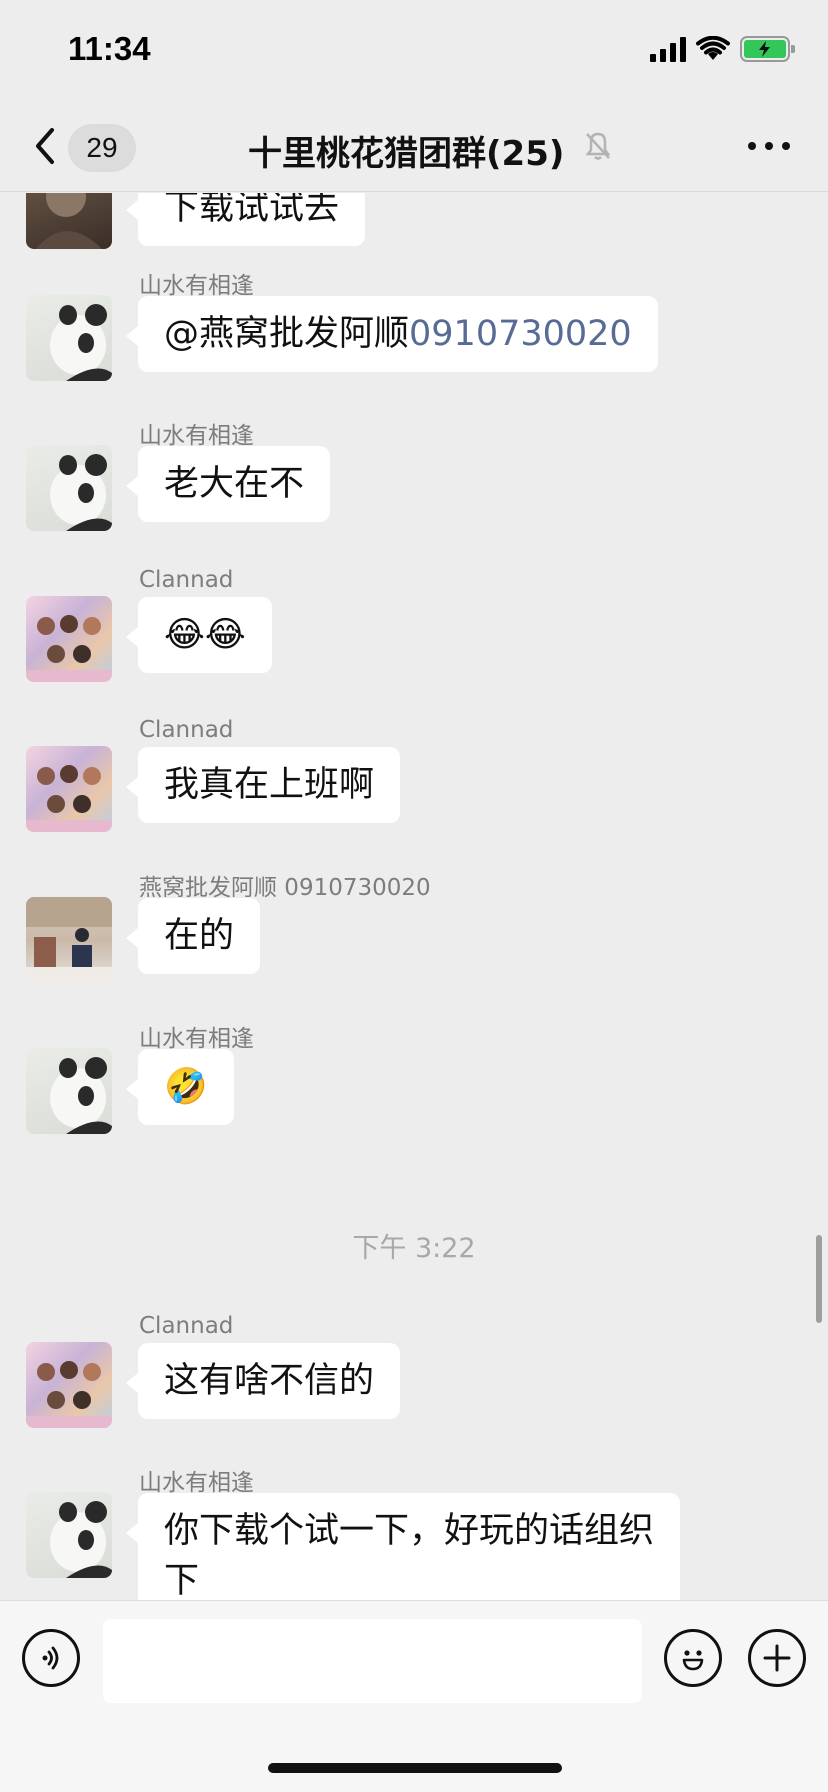 The width and height of the screenshot is (828, 1792). Describe the element at coordinates (406, 154) in the screenshot. I see `chat-title: 十里桃花猎团群(25)` at that location.